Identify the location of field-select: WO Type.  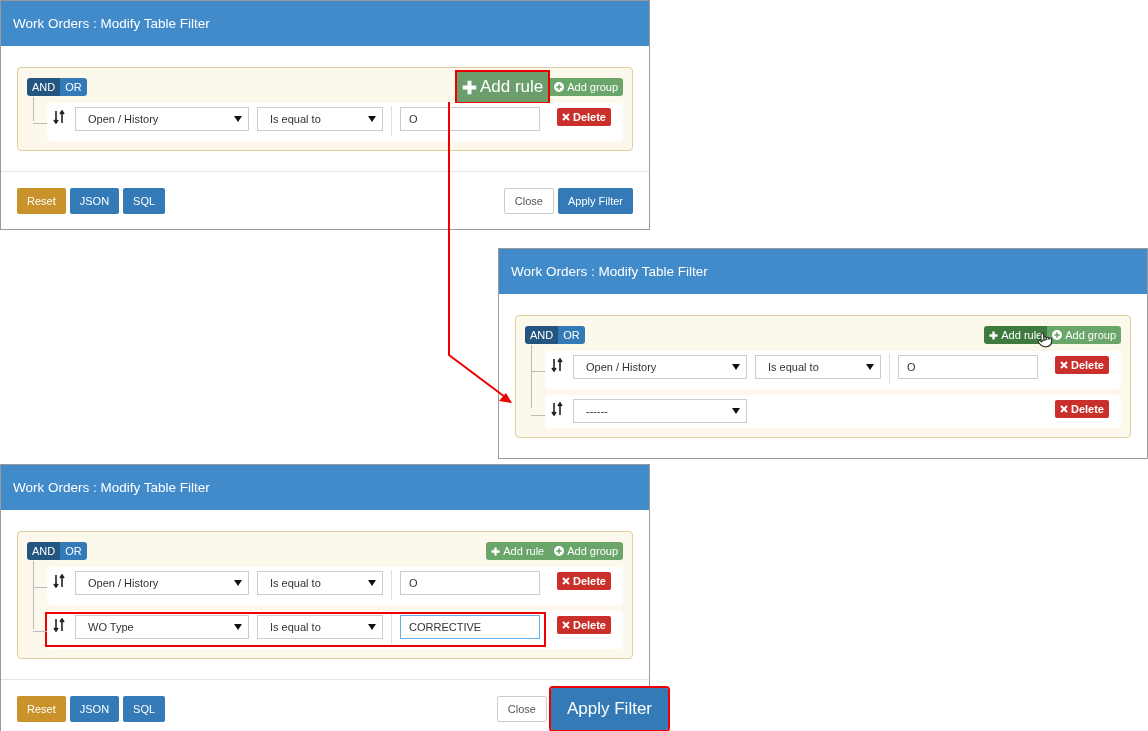
(162, 627).